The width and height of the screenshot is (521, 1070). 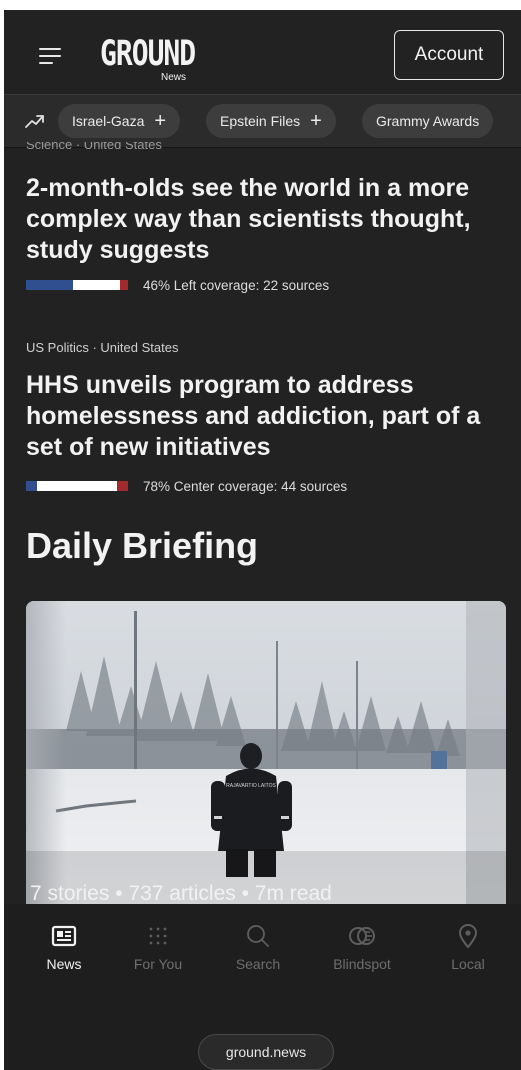 I want to click on hamburger-menu-icon, so click(x=50, y=56).